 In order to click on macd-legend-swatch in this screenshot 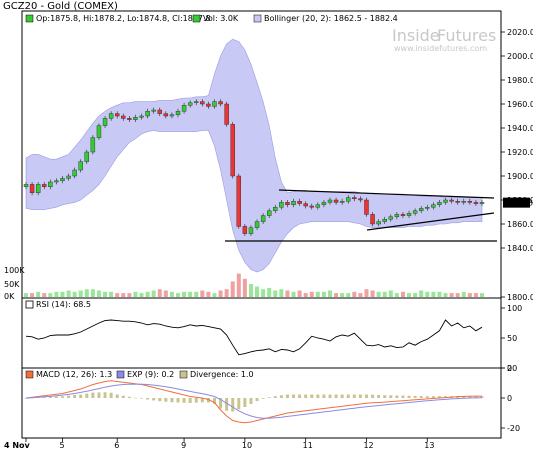, I will do `click(29, 374)`.